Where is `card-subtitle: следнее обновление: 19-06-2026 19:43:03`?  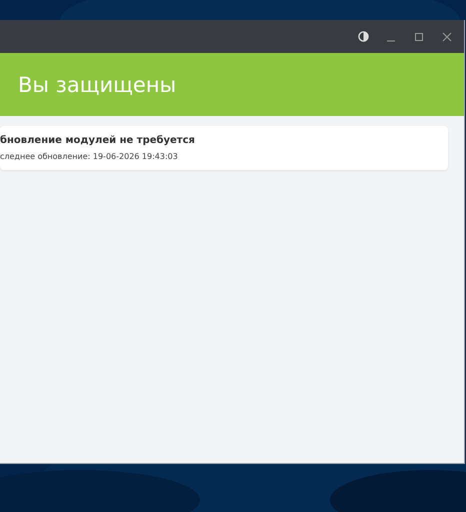
card-subtitle: следнее обновление: 19-06-2026 19:43:03 is located at coordinates (89, 156).